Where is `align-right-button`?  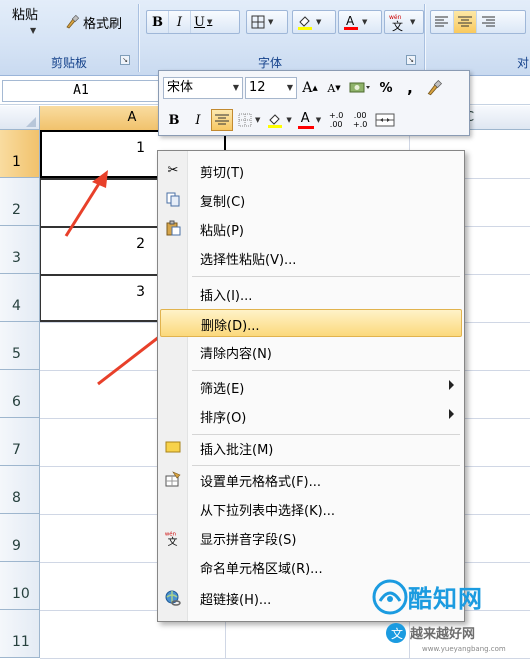
align-right-button is located at coordinates (488, 22).